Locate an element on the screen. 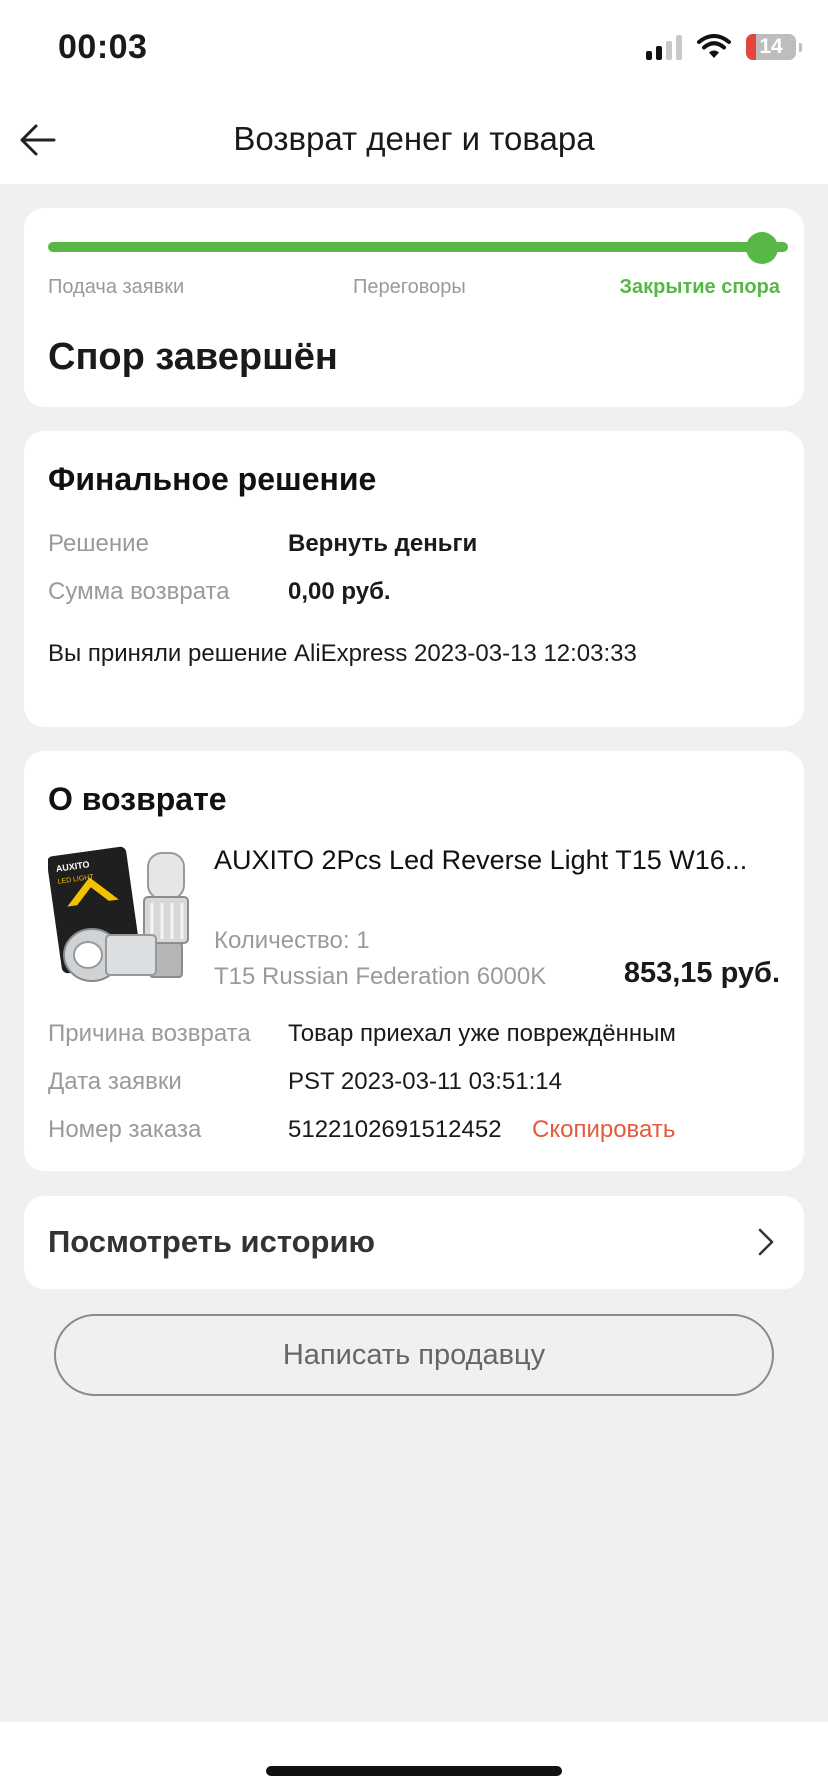 This screenshot has height=1792, width=828. decision-title: Финальное решение is located at coordinates (212, 479).